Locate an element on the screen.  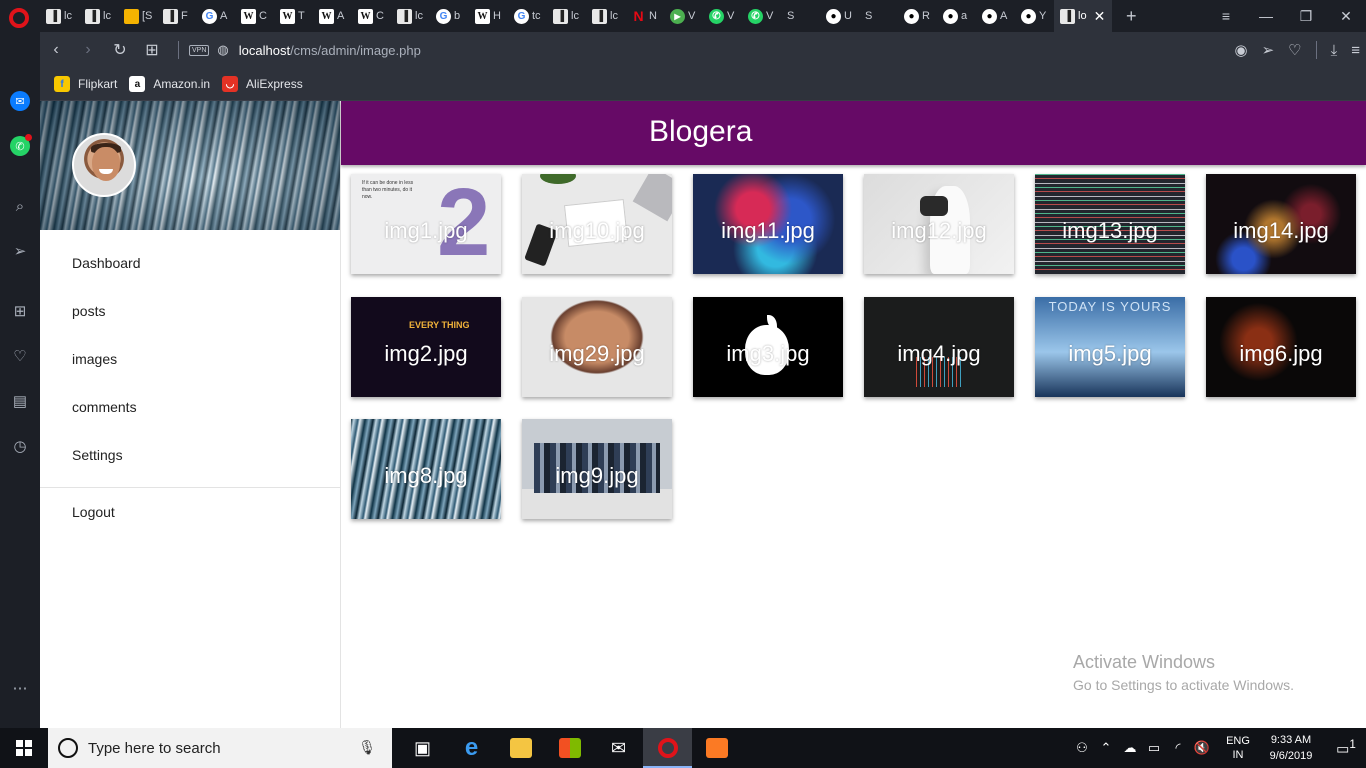
image-card: img11.jpg is located at coordinates (768, 224).